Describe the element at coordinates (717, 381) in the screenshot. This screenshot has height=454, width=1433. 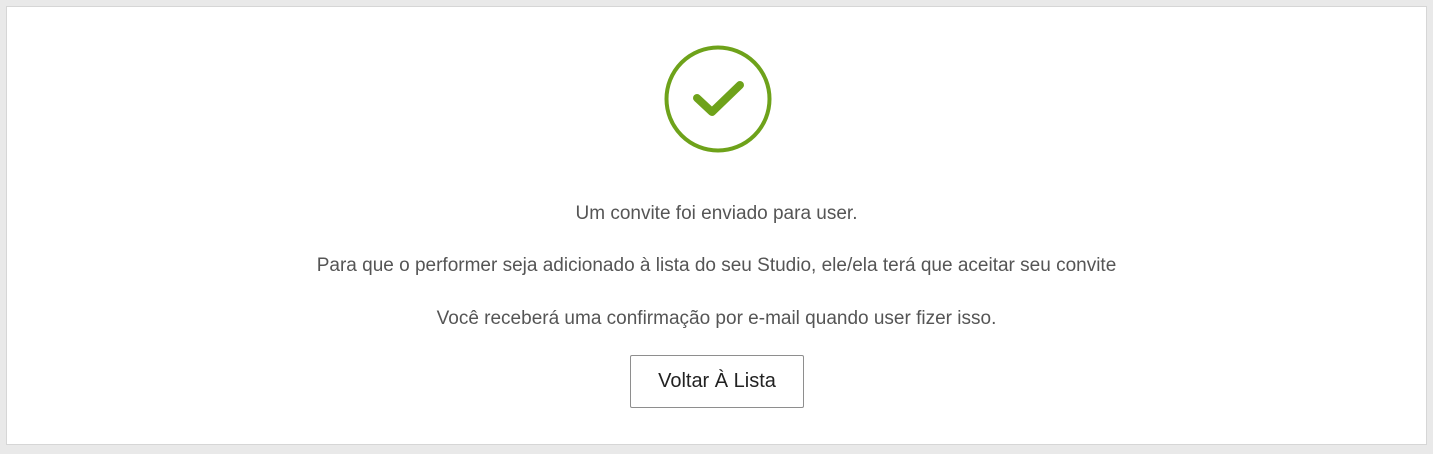
I see `back-to-list-button: Voltar À Lista` at that location.